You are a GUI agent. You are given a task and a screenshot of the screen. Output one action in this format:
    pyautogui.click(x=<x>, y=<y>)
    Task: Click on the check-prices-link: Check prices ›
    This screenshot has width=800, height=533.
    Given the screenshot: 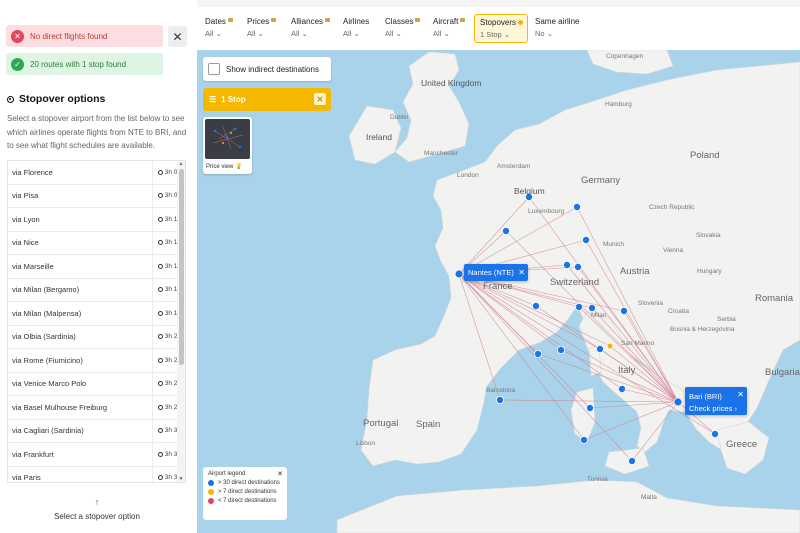 What is the action you would take?
    pyautogui.click(x=713, y=408)
    